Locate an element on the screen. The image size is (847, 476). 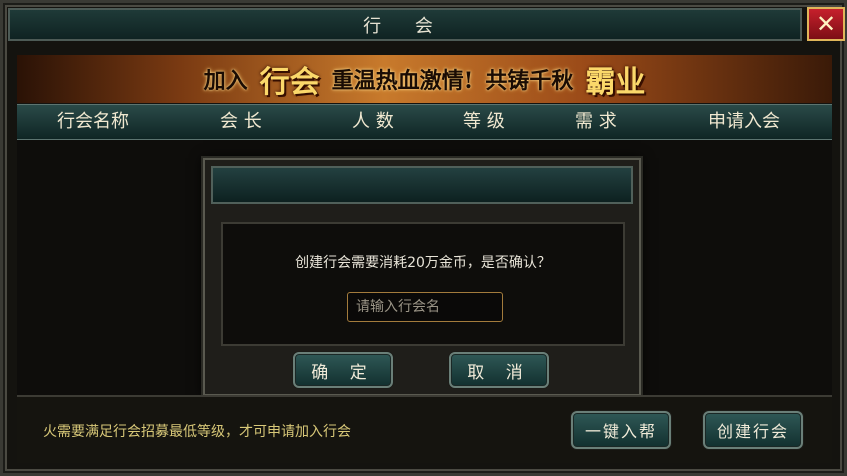
cancel-button: 取 消 is located at coordinates (499, 370).